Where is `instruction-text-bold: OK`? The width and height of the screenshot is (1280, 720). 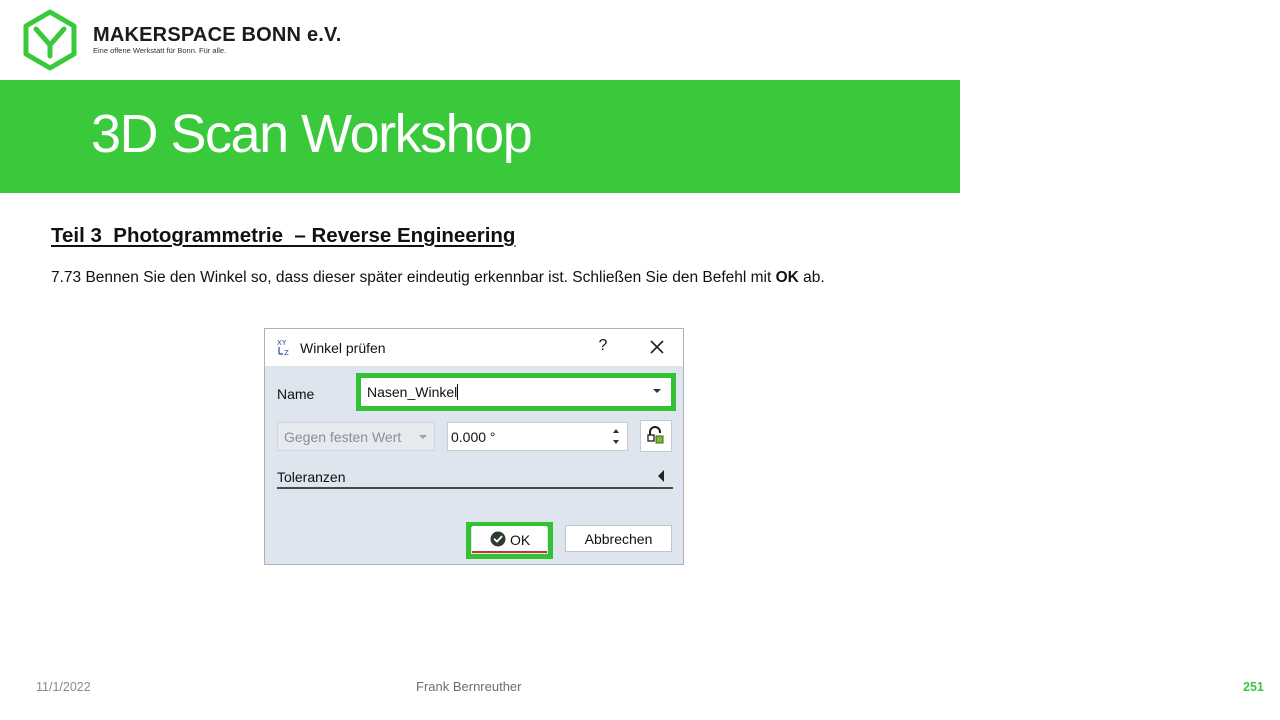
instruction-text-bold: OK is located at coordinates (787, 277).